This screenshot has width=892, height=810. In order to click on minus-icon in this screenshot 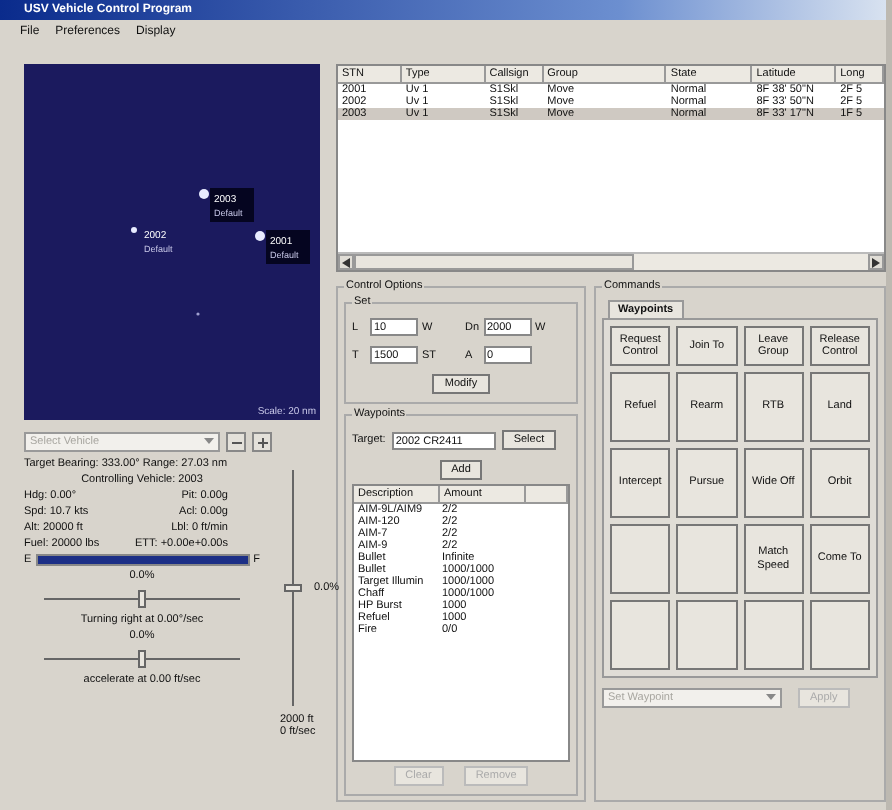, I will do `click(236, 442)`.